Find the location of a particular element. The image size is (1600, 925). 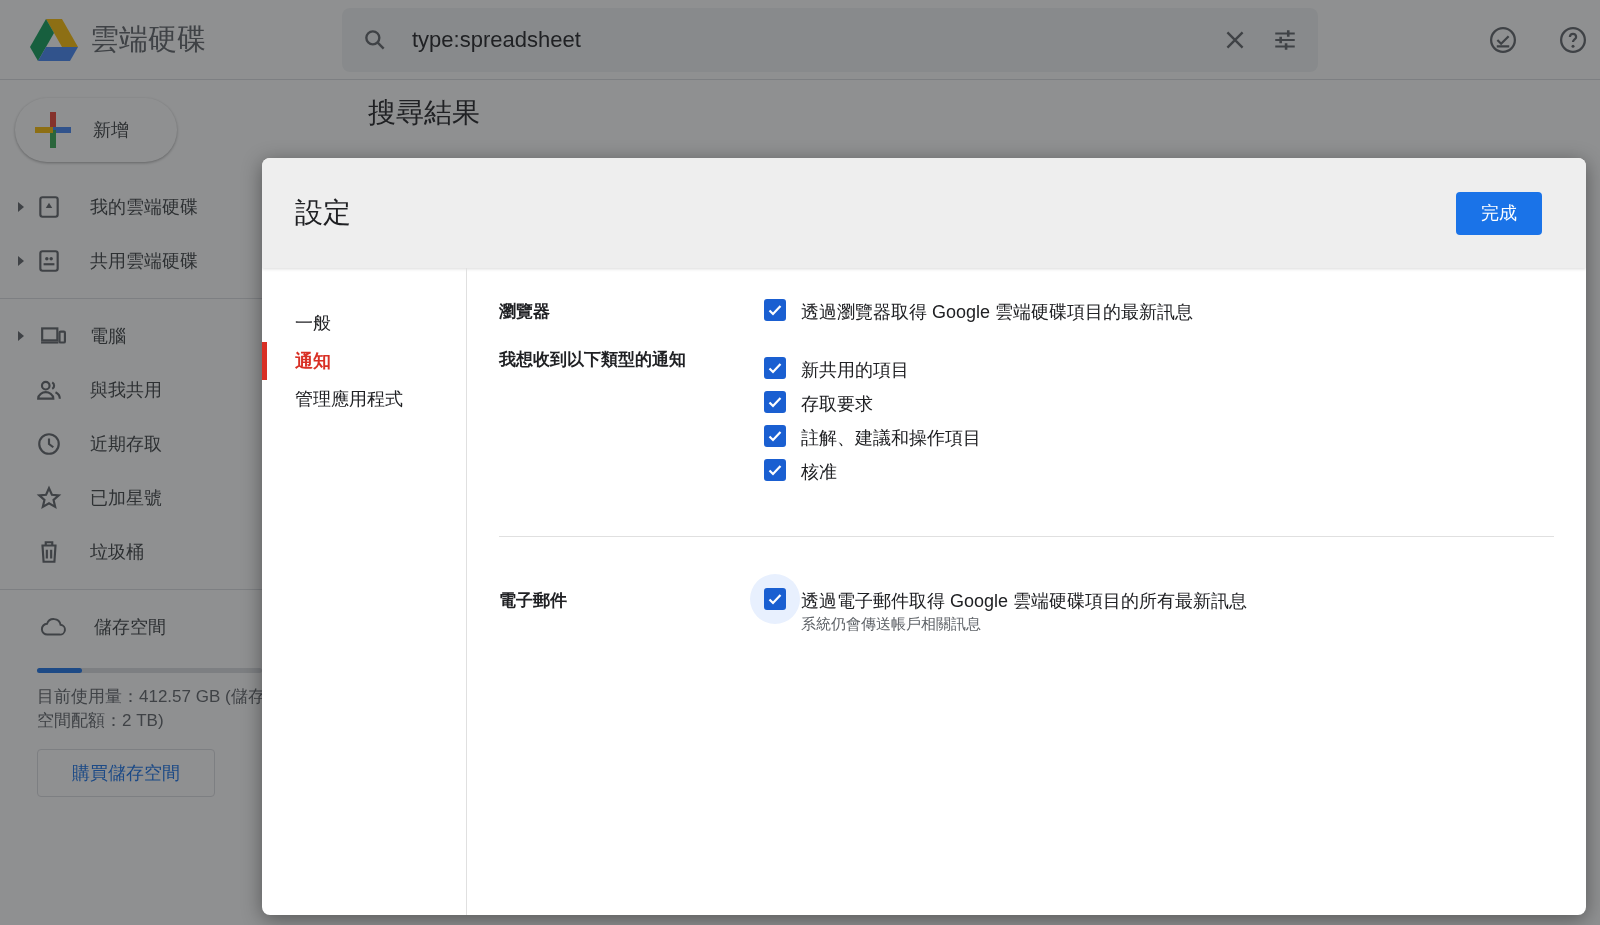

star-icon is located at coordinates (49, 498).